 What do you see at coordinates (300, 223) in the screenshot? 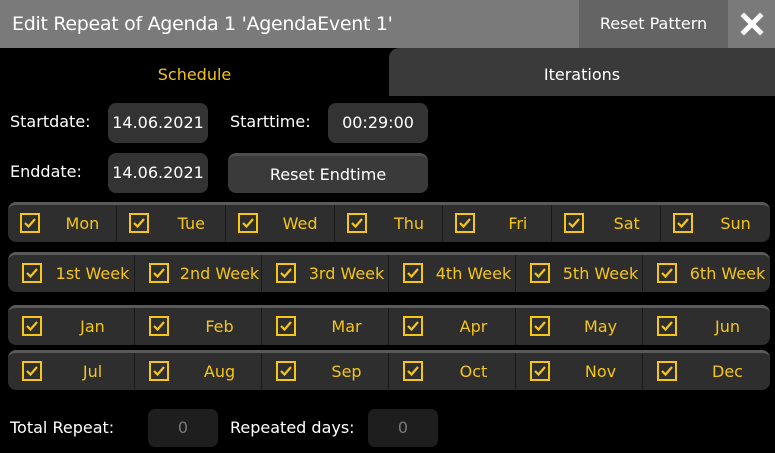
I see `toggle-label: Wed` at bounding box center [300, 223].